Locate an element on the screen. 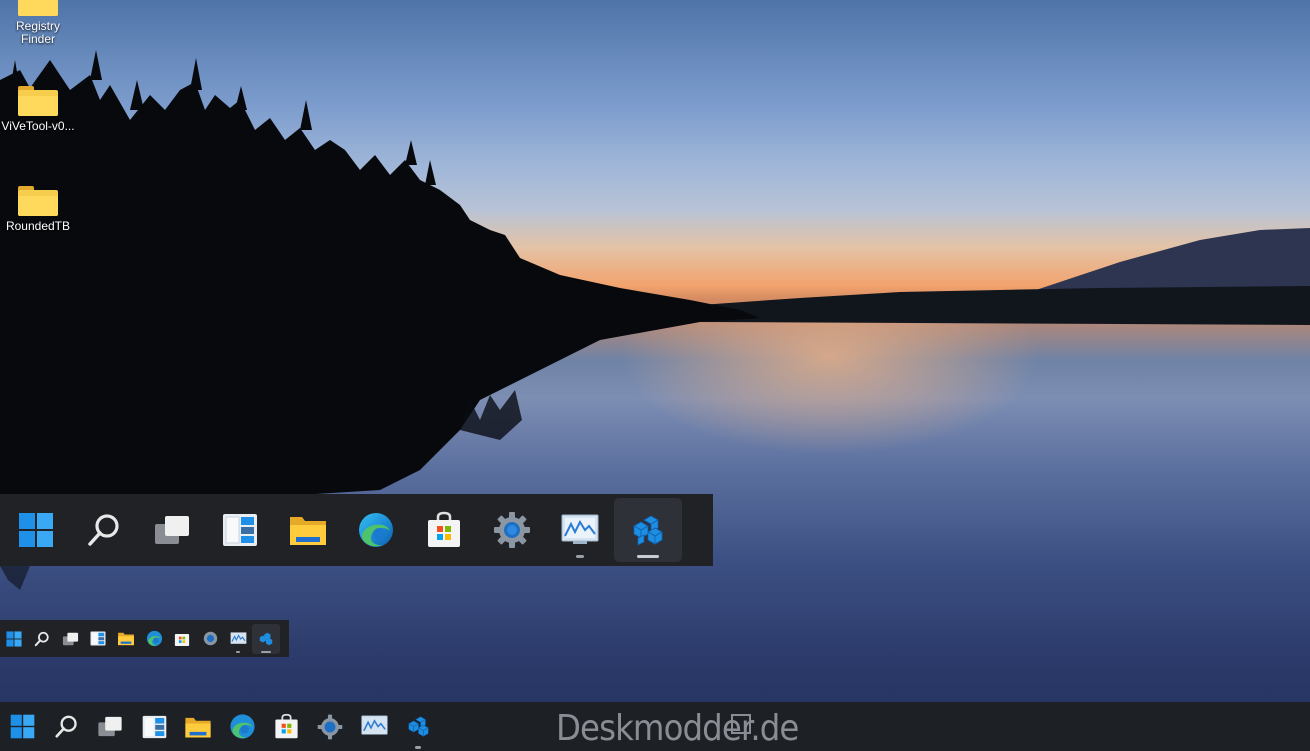 The image size is (1310, 751). desktop-icon-registry-finder: Registry Finder is located at coordinates (38, 23).